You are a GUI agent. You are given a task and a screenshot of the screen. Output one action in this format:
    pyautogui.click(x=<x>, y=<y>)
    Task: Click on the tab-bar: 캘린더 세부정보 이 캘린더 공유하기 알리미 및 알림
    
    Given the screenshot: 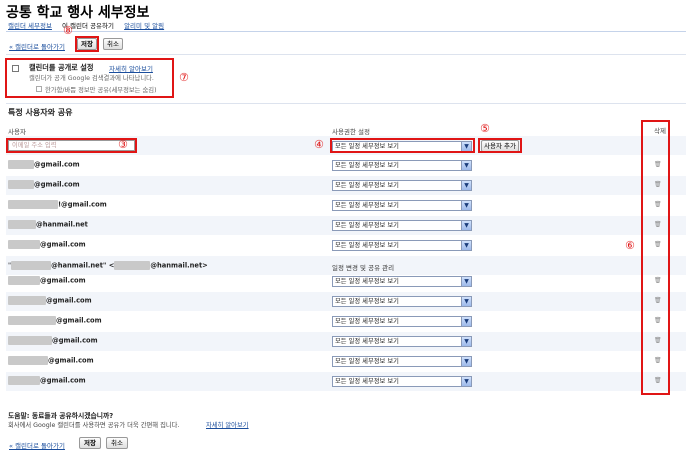 What is the action you would take?
    pyautogui.click(x=90, y=25)
    